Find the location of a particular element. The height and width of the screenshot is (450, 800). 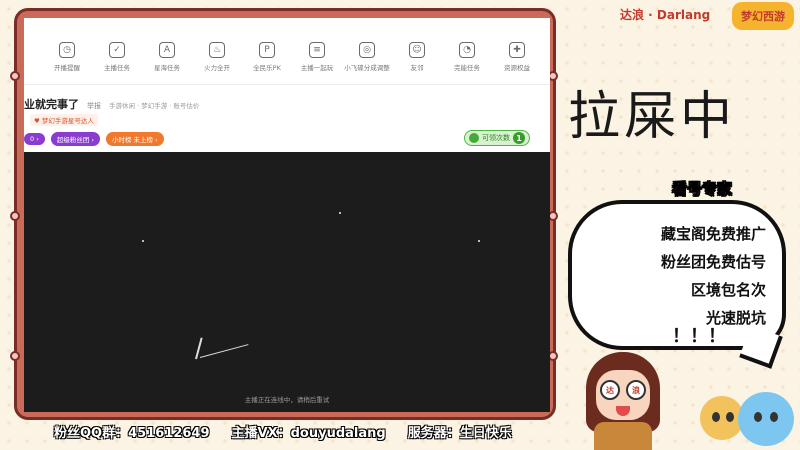

bubble-lines: 藏宝阁免费推广 粉丝团免费估号 区境包名次 光速脱坑 is located at coordinates (681, 276).